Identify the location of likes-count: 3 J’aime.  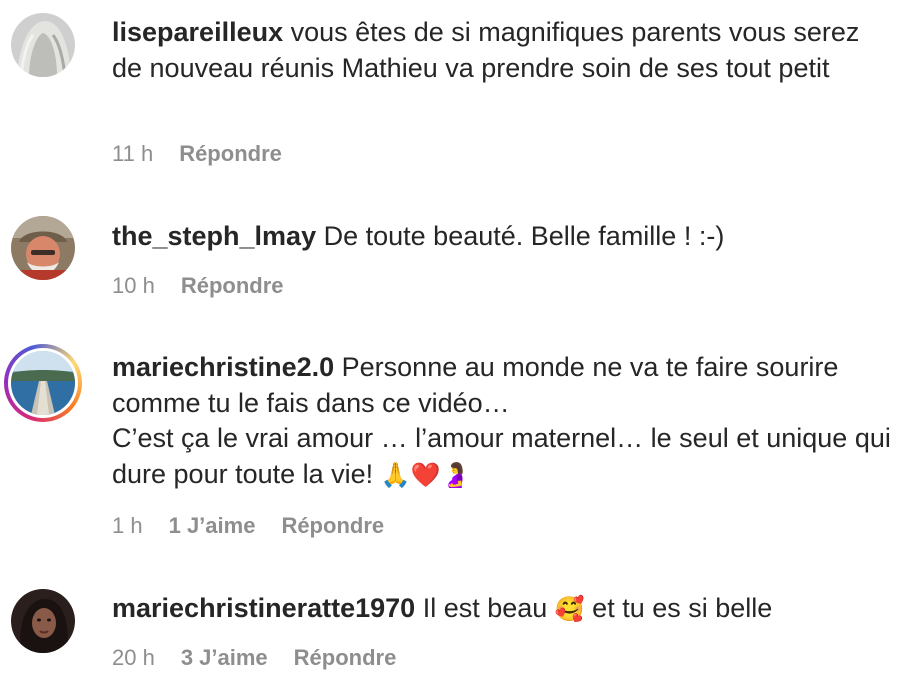
(224, 658).